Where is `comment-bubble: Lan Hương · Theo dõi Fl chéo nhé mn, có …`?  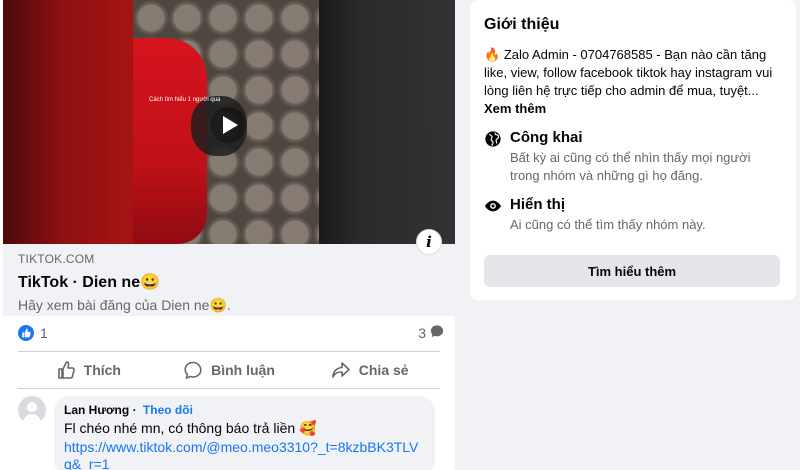
comment-bubble: Lan Hương · Theo dõi Fl chéo nhé mn, có … is located at coordinates (244, 433).